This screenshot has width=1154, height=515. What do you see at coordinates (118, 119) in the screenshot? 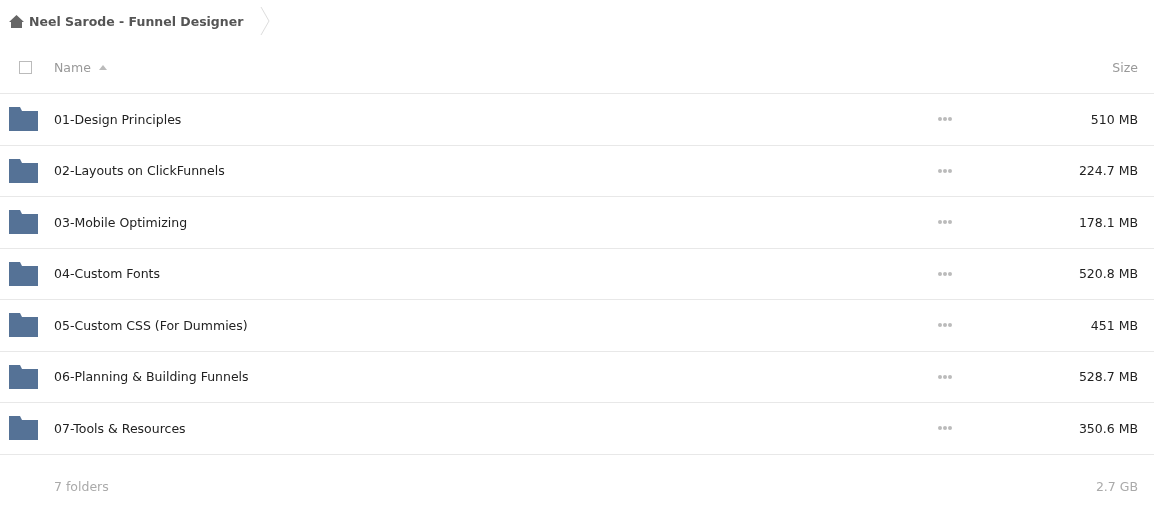
I see `folder-name: 01-Design Principles` at bounding box center [118, 119].